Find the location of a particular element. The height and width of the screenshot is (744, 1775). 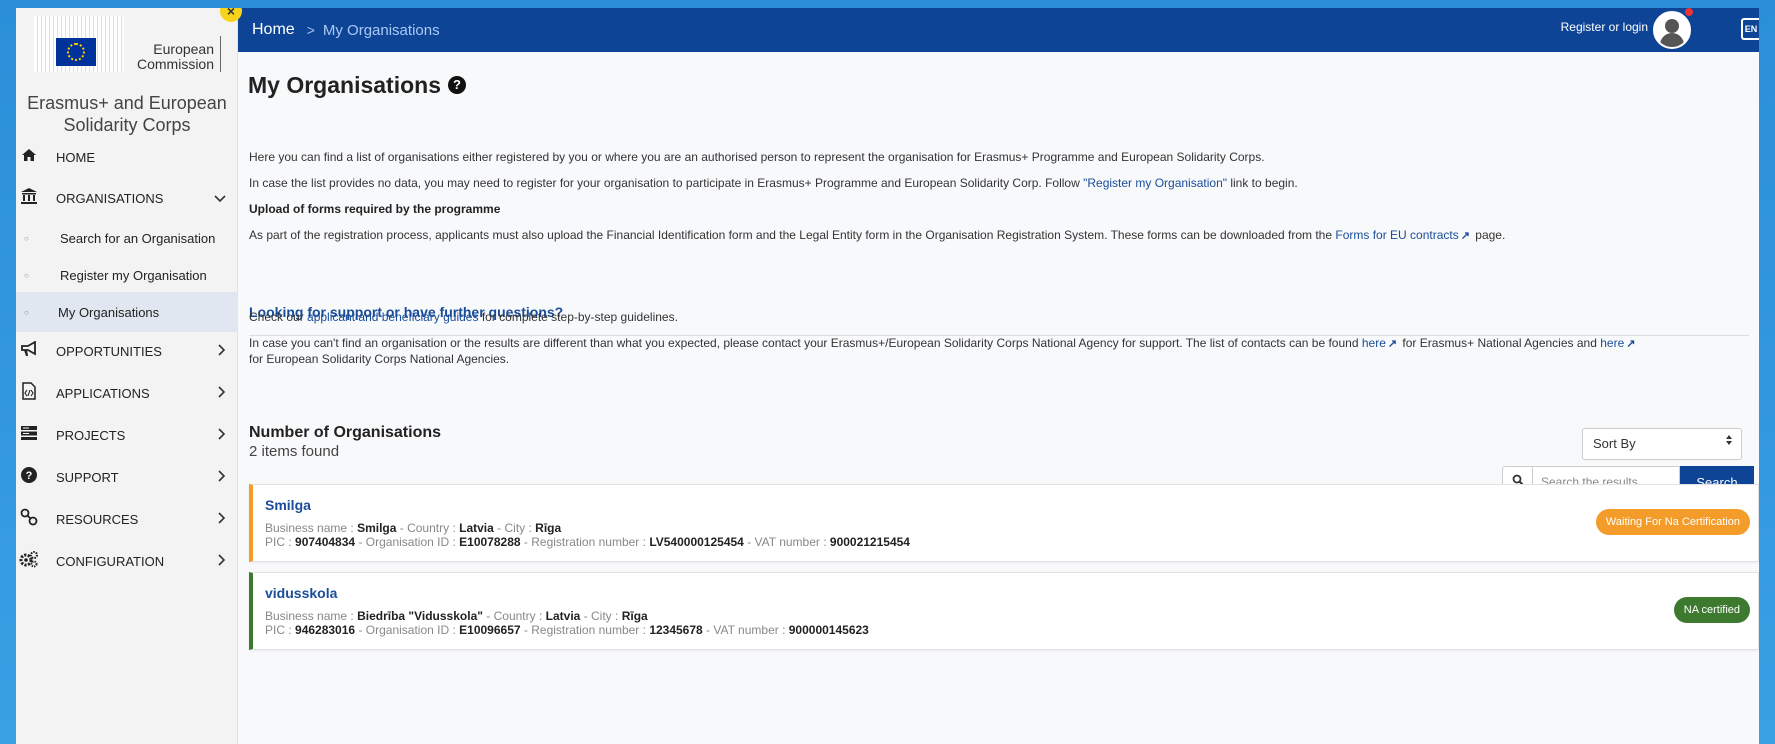

organisation-name-link: vidusskola is located at coordinates (301, 593).